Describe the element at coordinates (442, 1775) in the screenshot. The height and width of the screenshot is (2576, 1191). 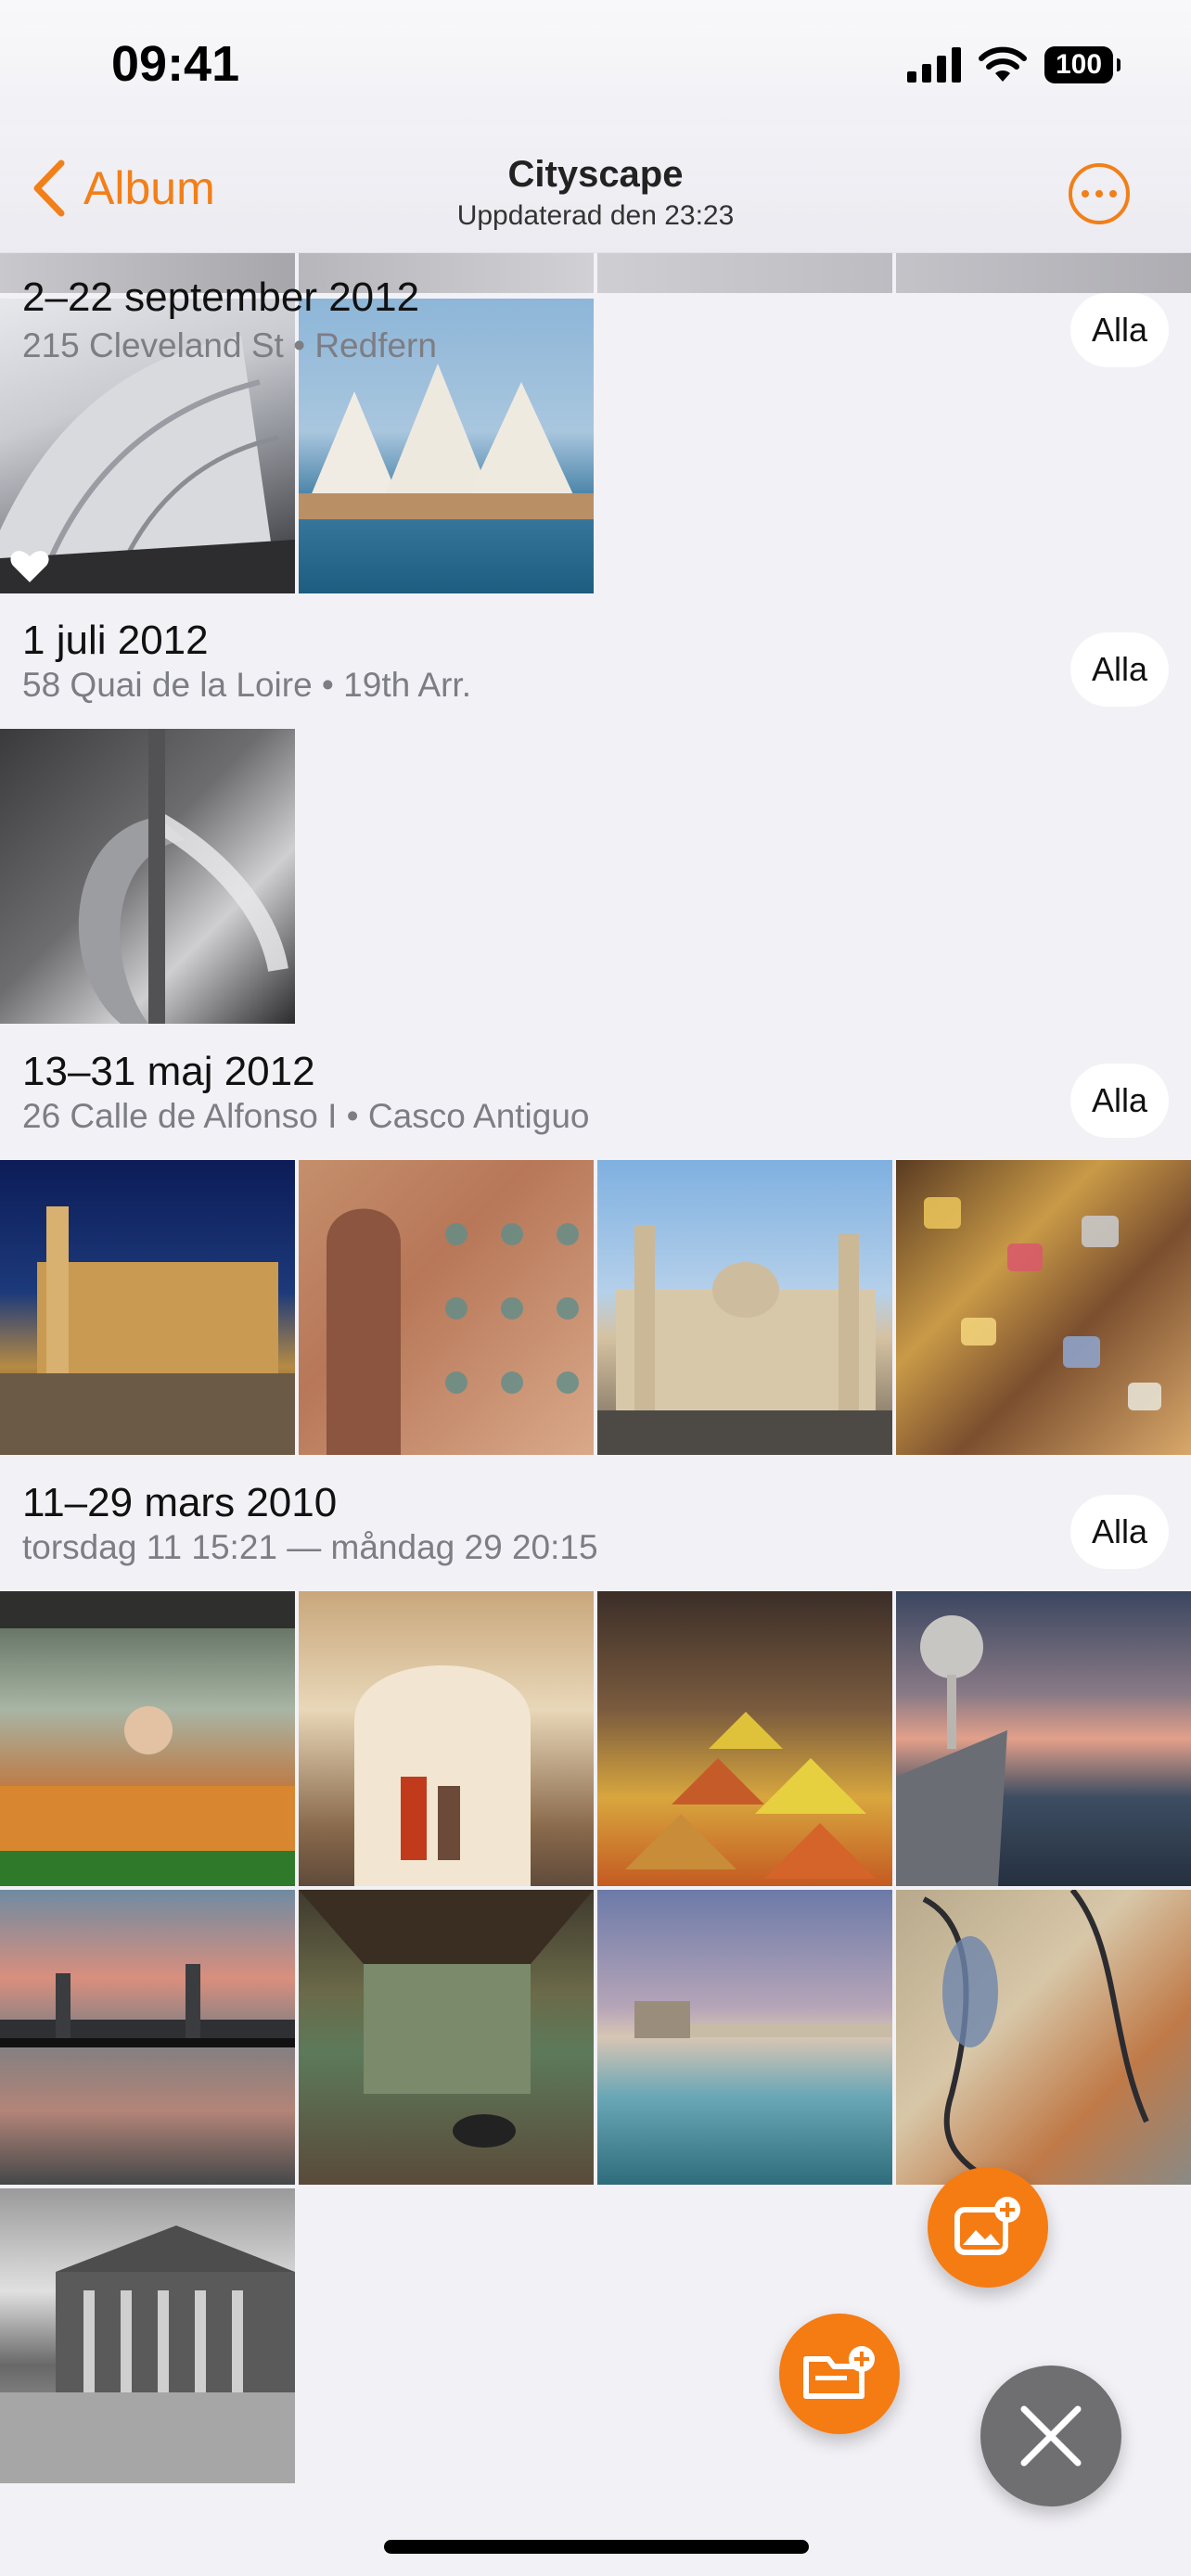
I see `moorish-arch-photo` at that location.